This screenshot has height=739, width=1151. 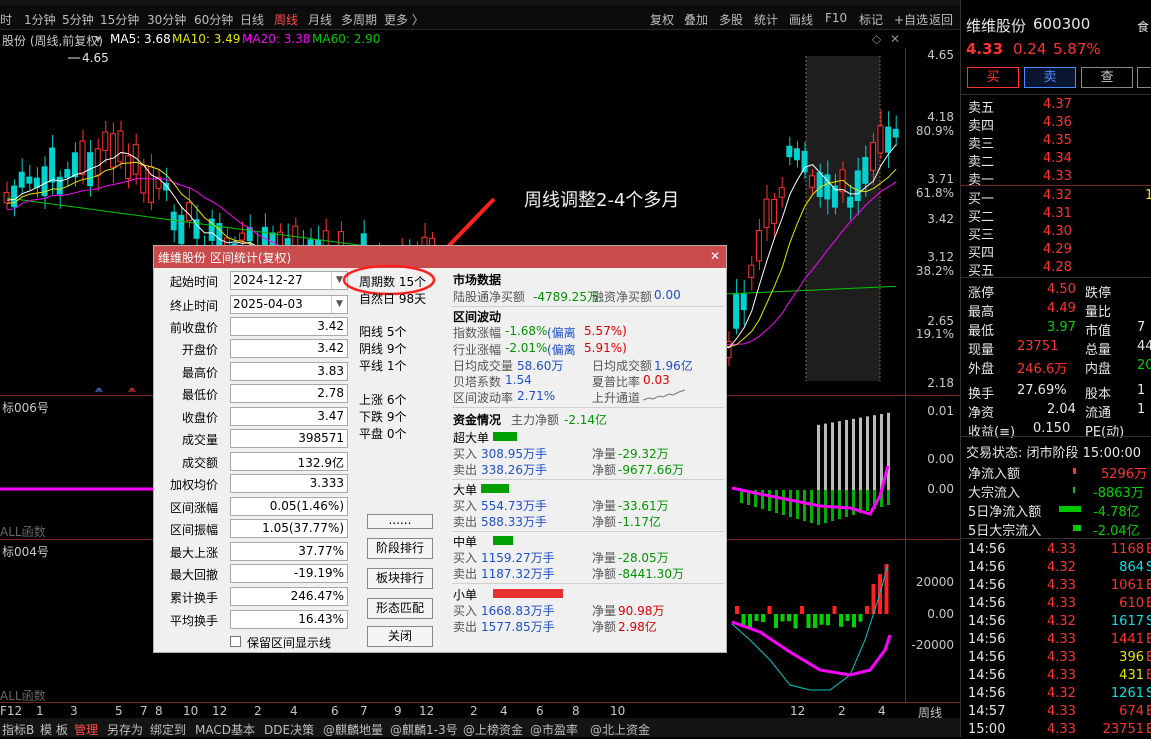 I want to click on sector-rank-button: 板块排行, so click(x=400, y=578).